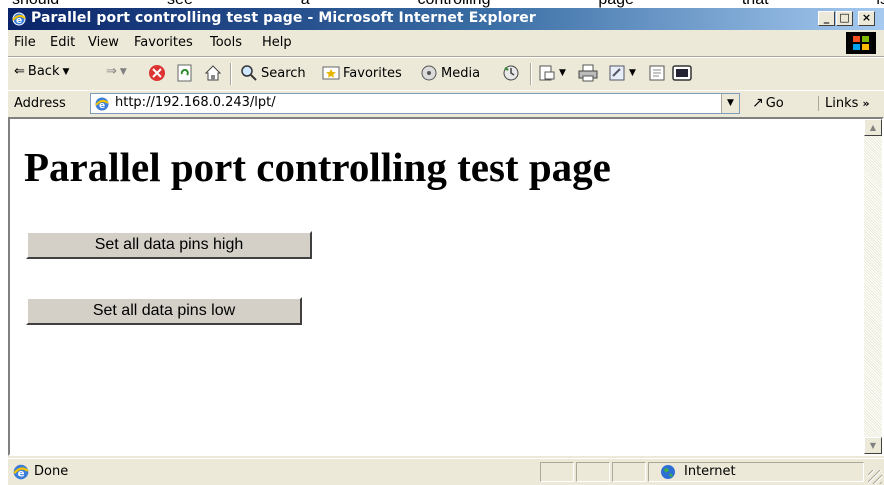  Describe the element at coordinates (317, 167) in the screenshot. I see `page-heading: Parallel port controlling test page` at that location.